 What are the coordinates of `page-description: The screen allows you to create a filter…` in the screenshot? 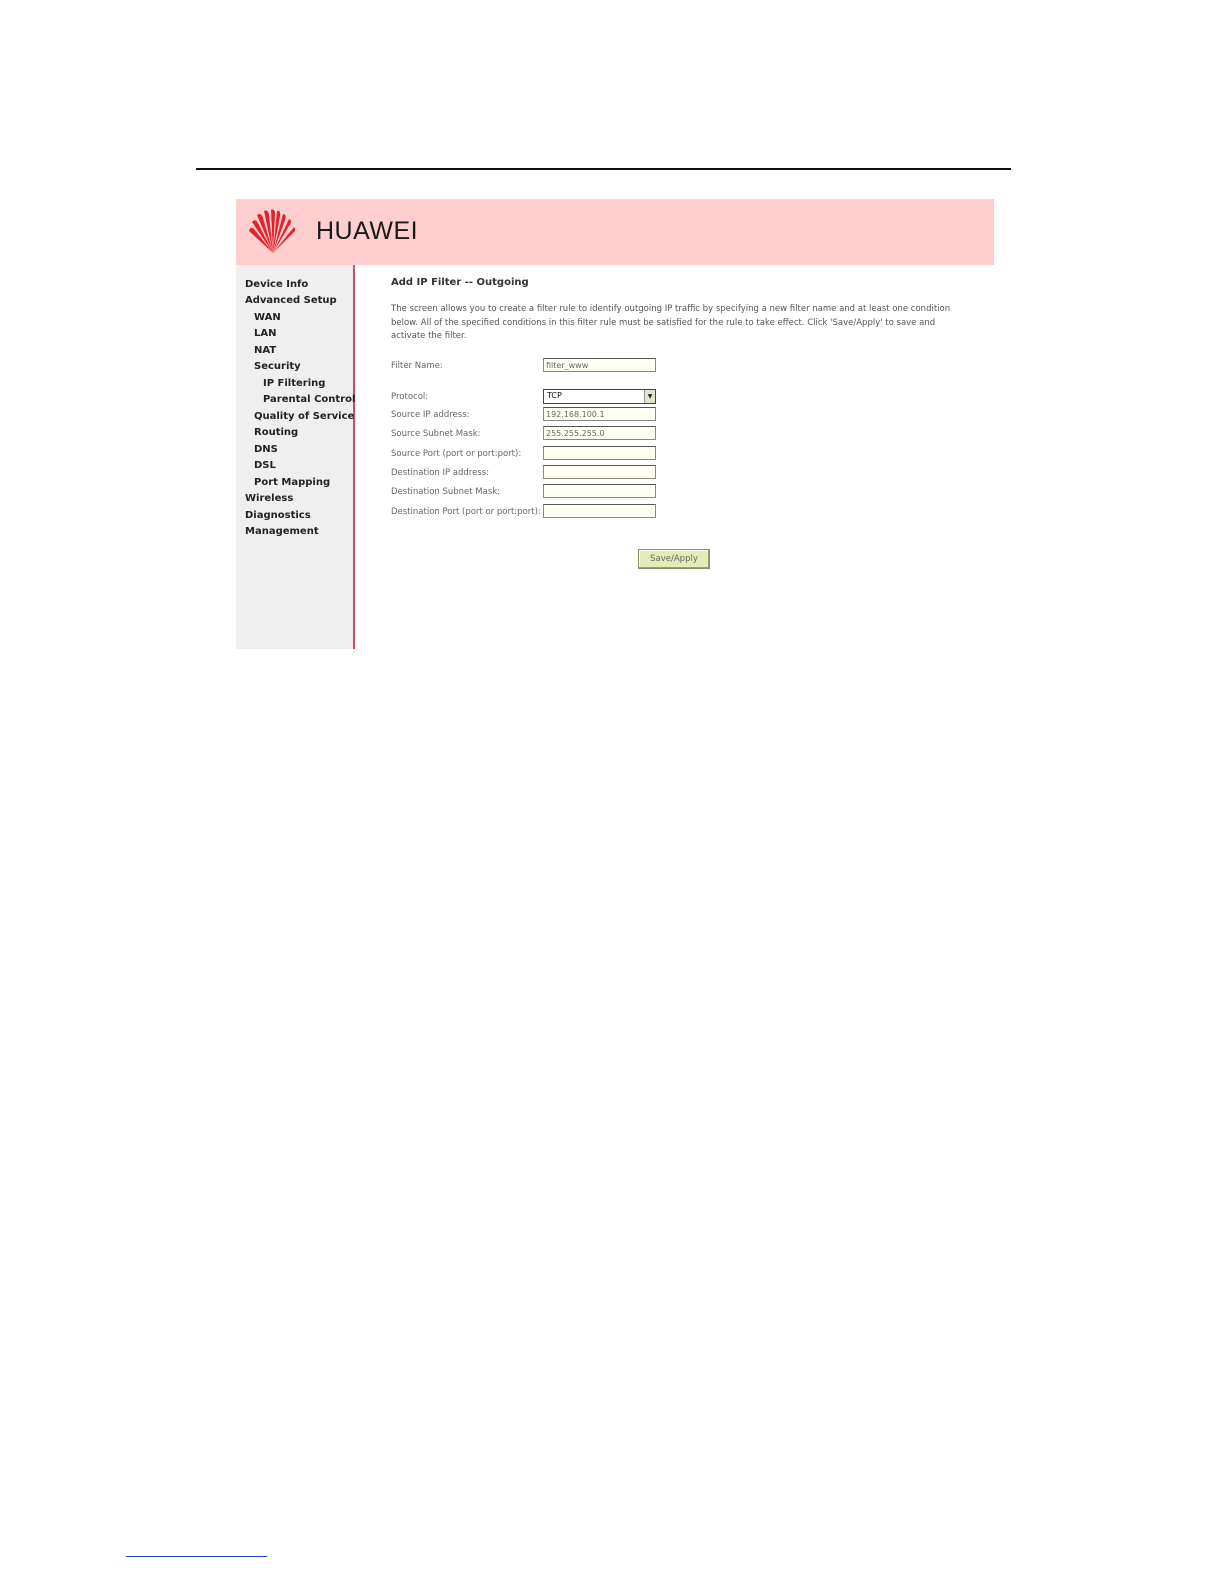 It's located at (671, 322).